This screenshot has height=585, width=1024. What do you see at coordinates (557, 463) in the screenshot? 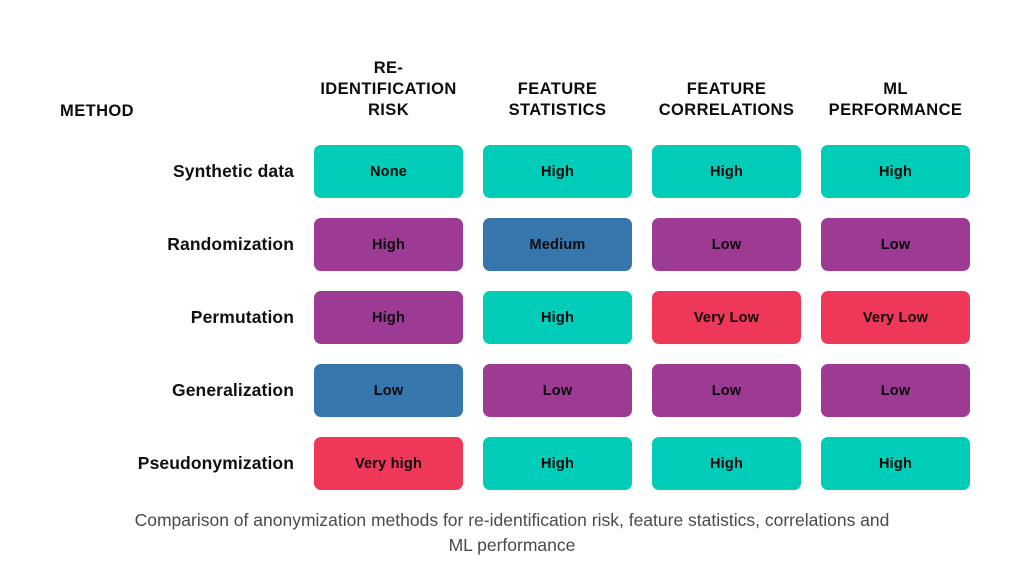
I see `cell-pseudonymization-feature-statistics: High` at bounding box center [557, 463].